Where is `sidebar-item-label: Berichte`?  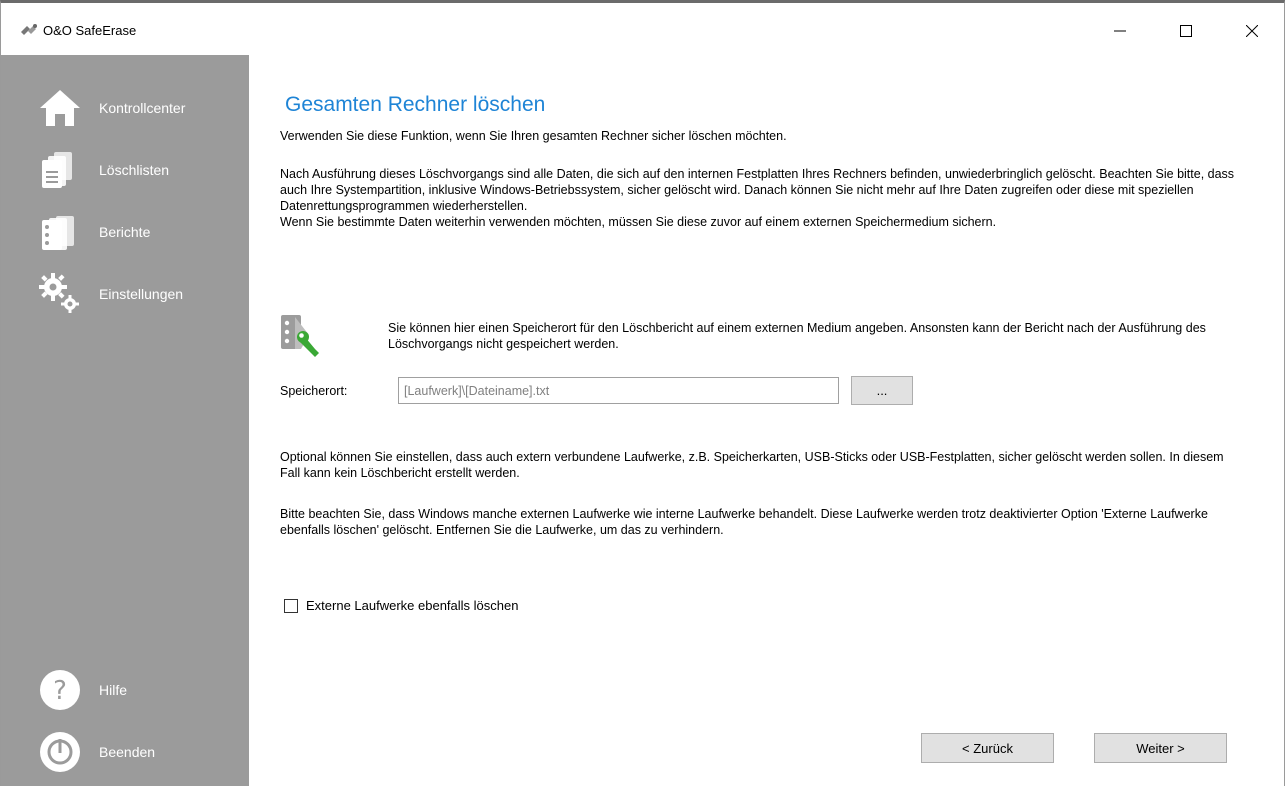 sidebar-item-label: Berichte is located at coordinates (125, 232).